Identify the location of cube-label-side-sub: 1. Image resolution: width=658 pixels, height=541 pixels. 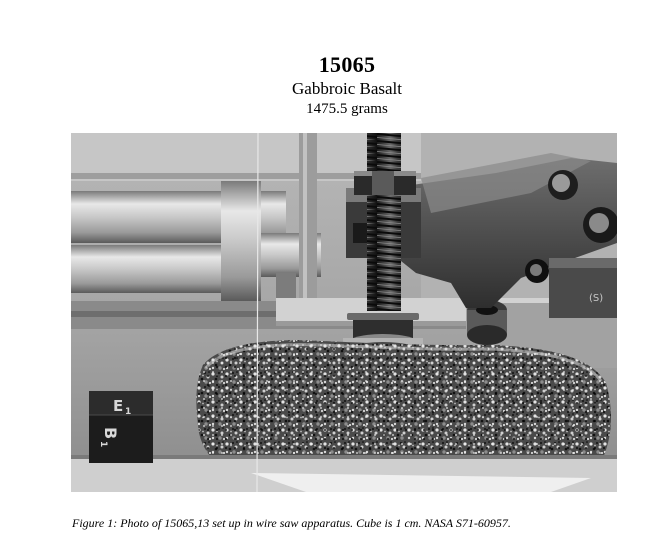
(103, 444).